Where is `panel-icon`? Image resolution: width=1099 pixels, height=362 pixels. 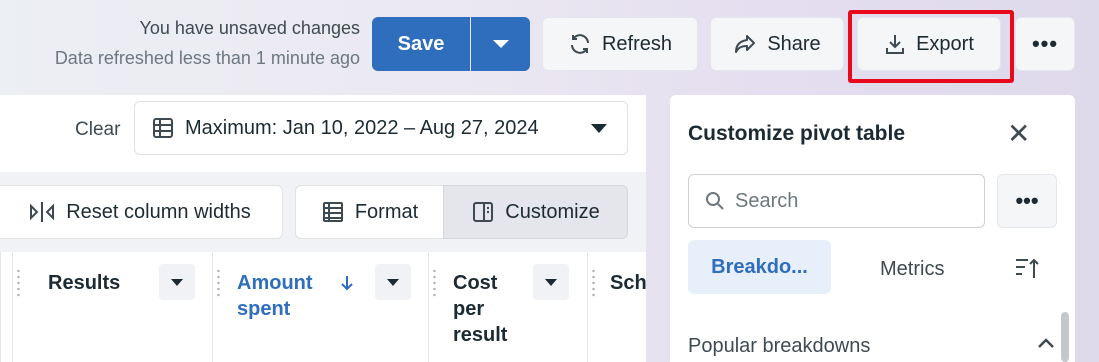 panel-icon is located at coordinates (483, 212).